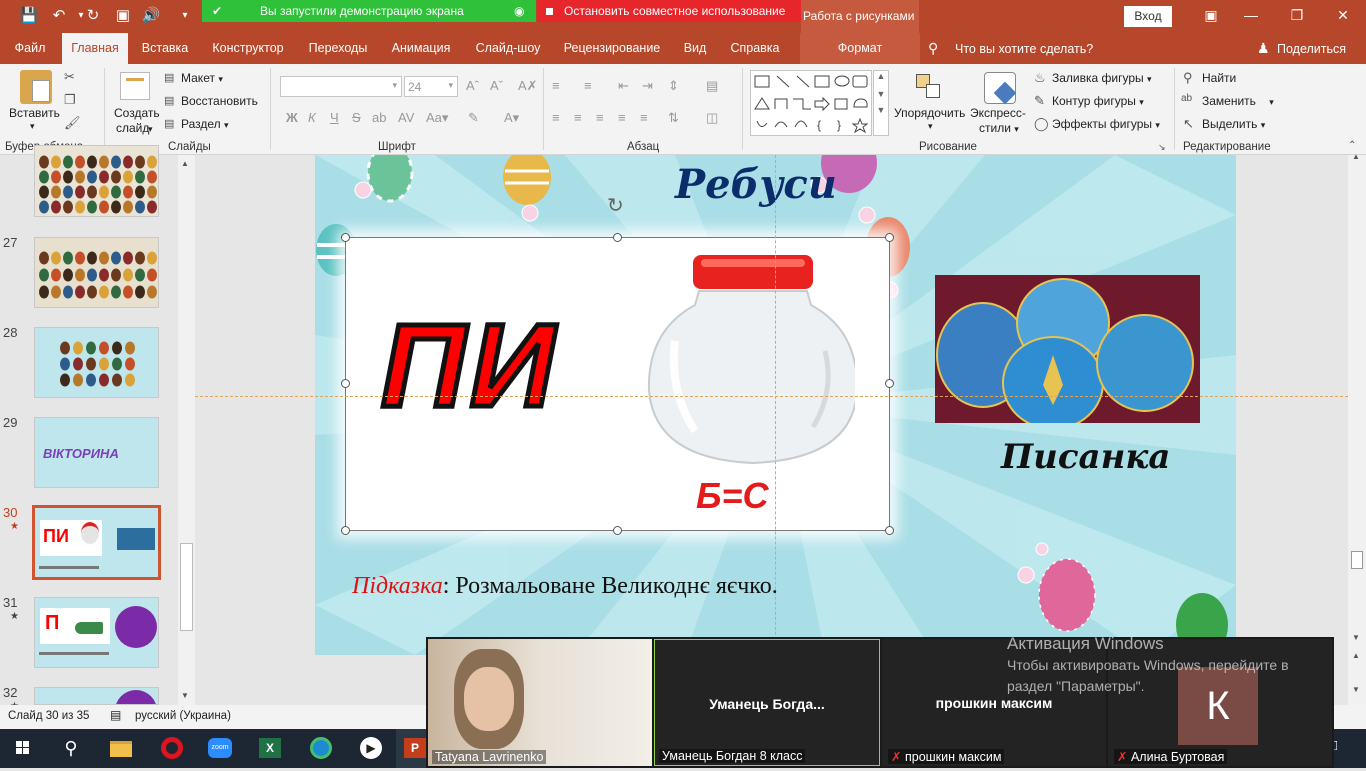 The height and width of the screenshot is (771, 1366). I want to click on line-spacing-icon: ⇕, so click(673, 86).